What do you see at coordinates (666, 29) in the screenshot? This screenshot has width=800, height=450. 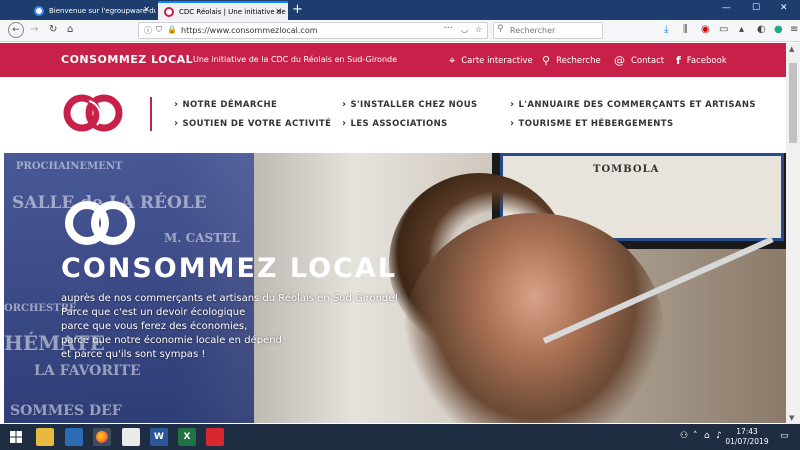 I see `download-icon: ⤓` at bounding box center [666, 29].